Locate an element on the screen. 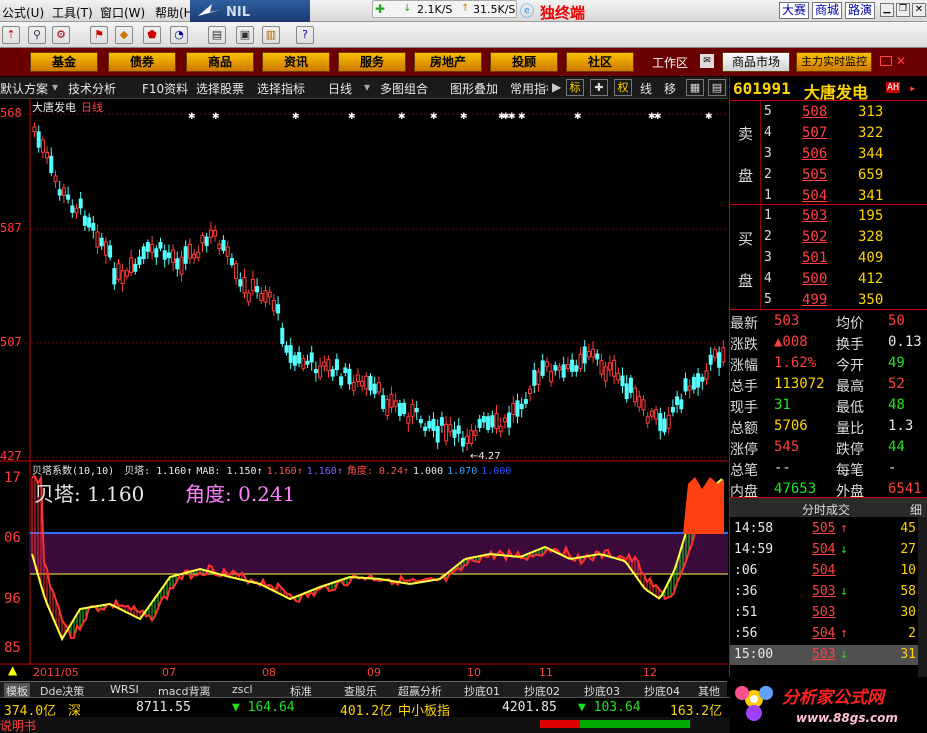 The height and width of the screenshot is (733, 927). tb-tech-analysis: 技术分析 is located at coordinates (92, 88).